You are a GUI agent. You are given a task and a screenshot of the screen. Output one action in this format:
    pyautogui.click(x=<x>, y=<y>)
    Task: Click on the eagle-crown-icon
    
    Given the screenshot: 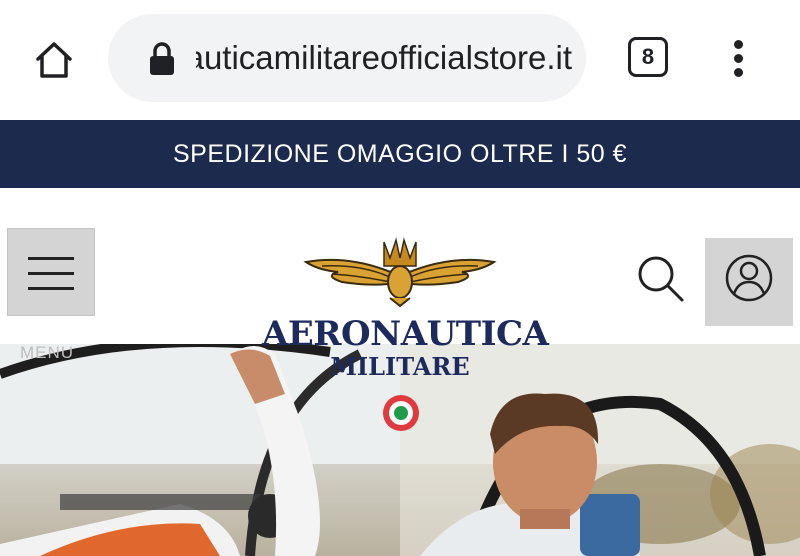 What is the action you would take?
    pyautogui.click(x=400, y=272)
    